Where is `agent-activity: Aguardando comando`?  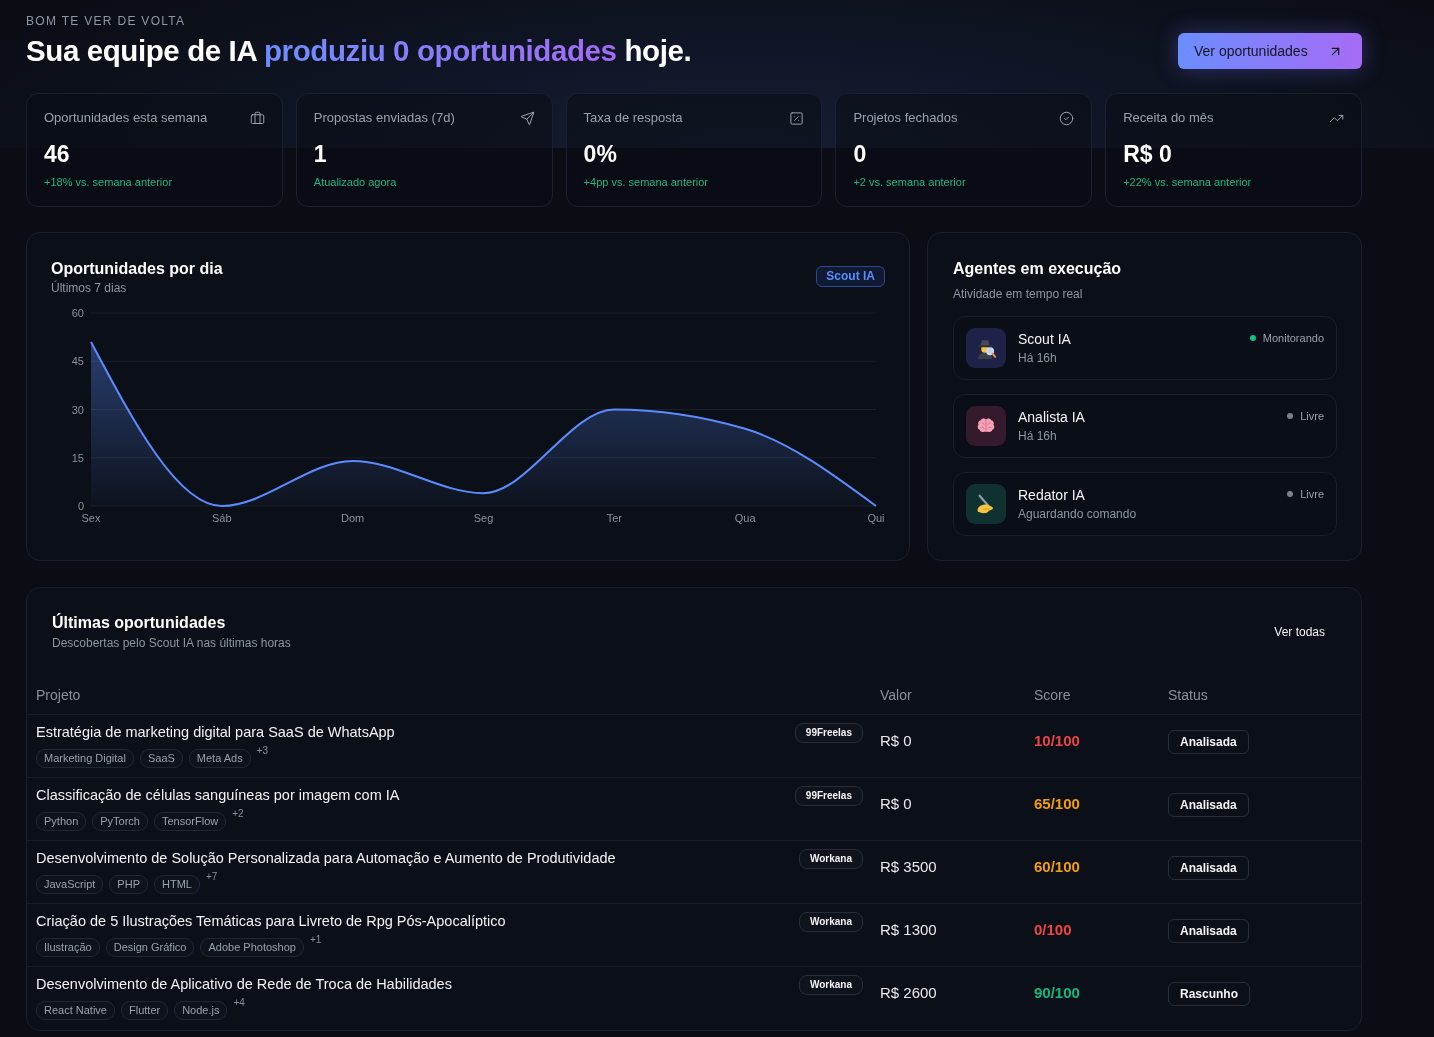
agent-activity: Aguardando comando is located at coordinates (1078, 514).